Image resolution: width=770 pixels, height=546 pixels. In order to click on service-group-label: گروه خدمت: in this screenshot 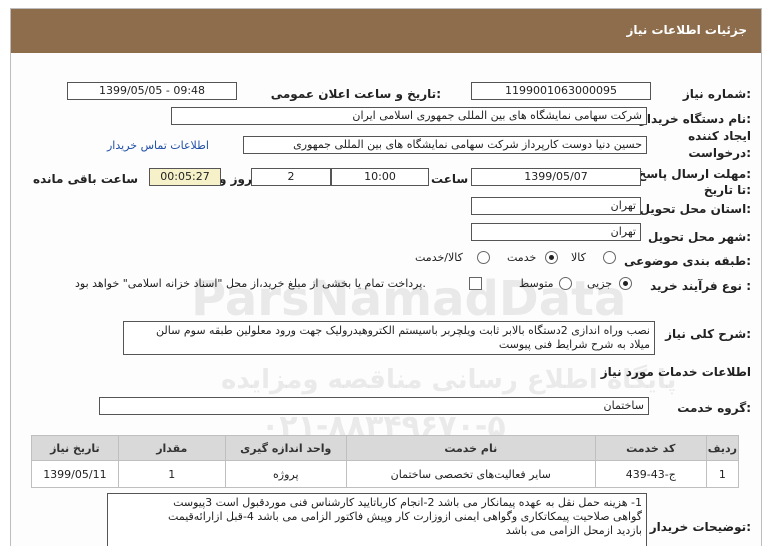, I will do `click(714, 408)`.